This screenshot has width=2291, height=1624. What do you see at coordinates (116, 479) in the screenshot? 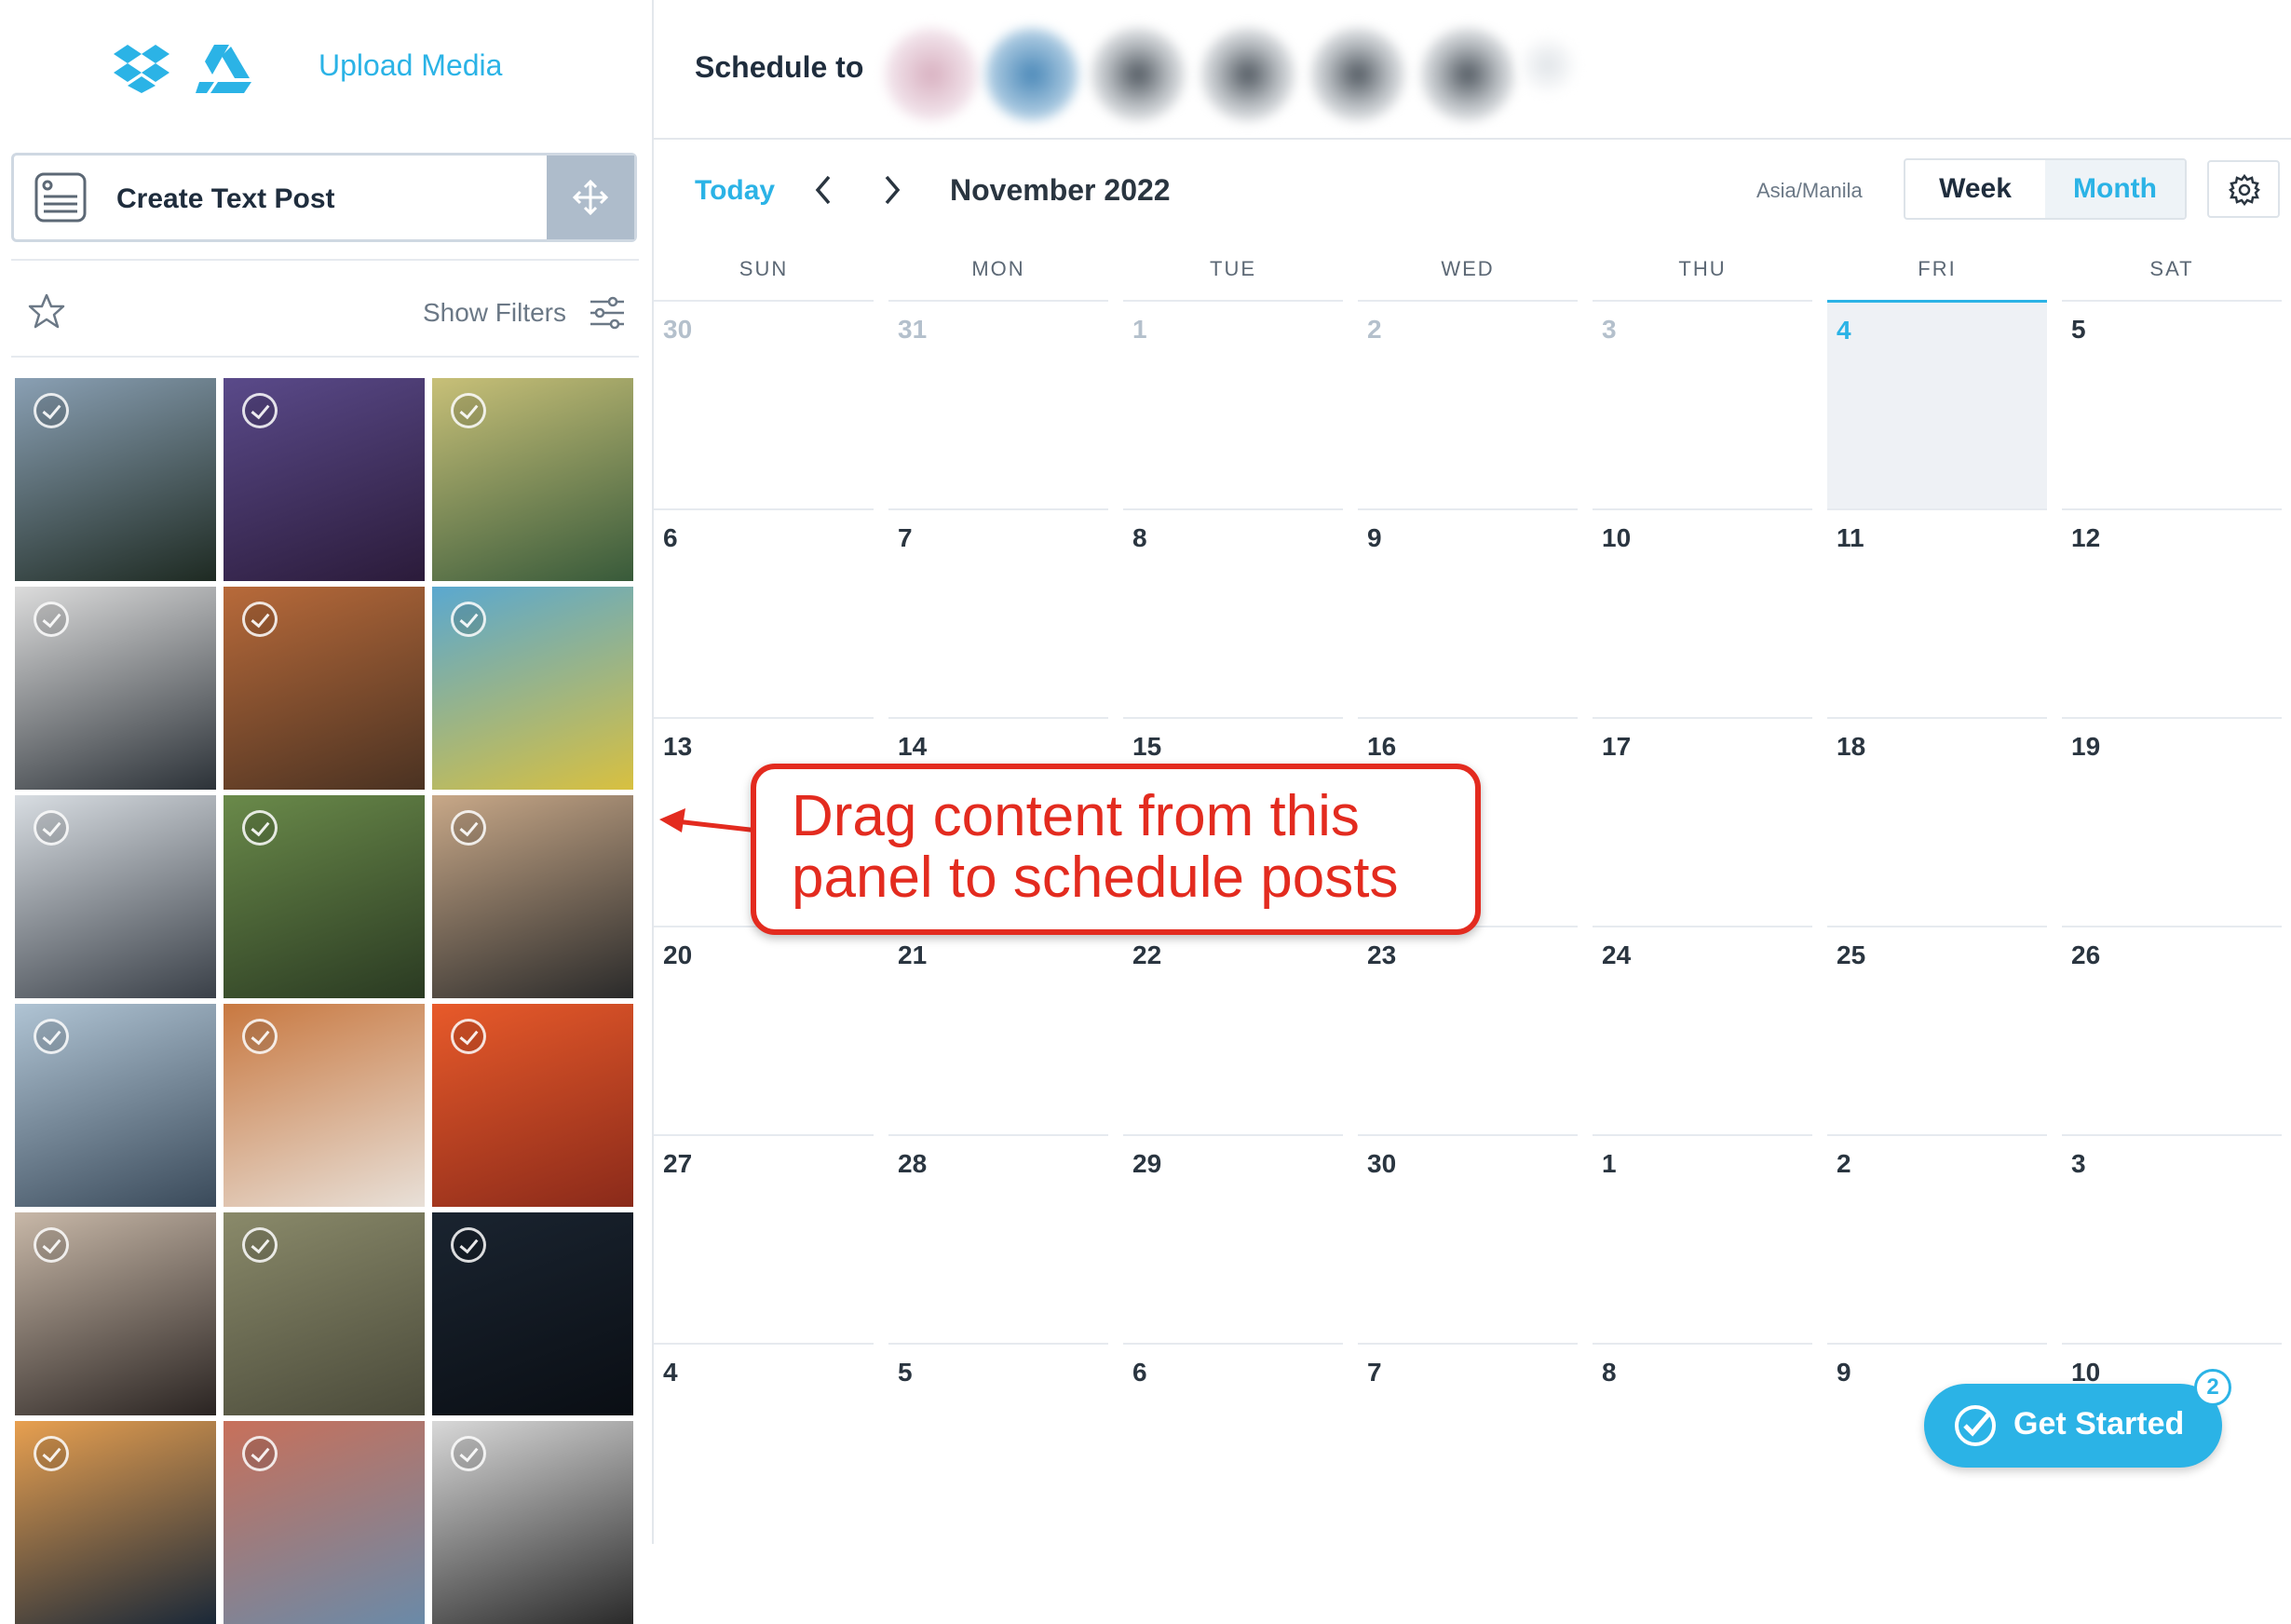
I see `mountain-lake-photo` at bounding box center [116, 479].